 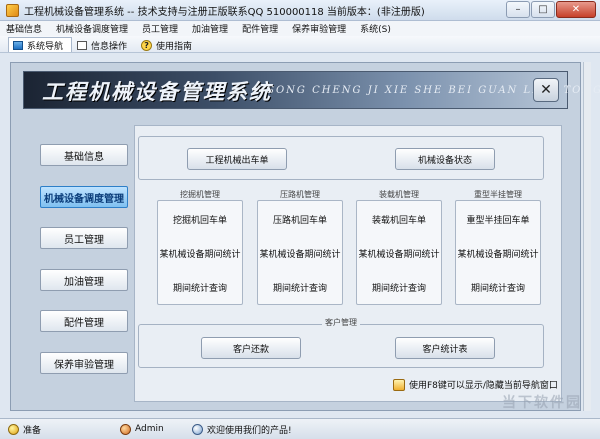 I want to click on tab-label: 使用指南, so click(x=174, y=46).